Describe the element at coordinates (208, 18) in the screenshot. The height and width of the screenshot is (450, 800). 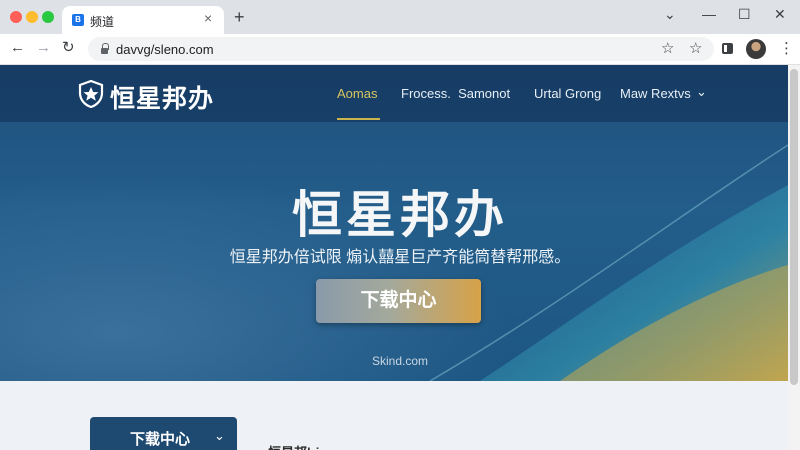
I see `tab-close-icon: ×` at that location.